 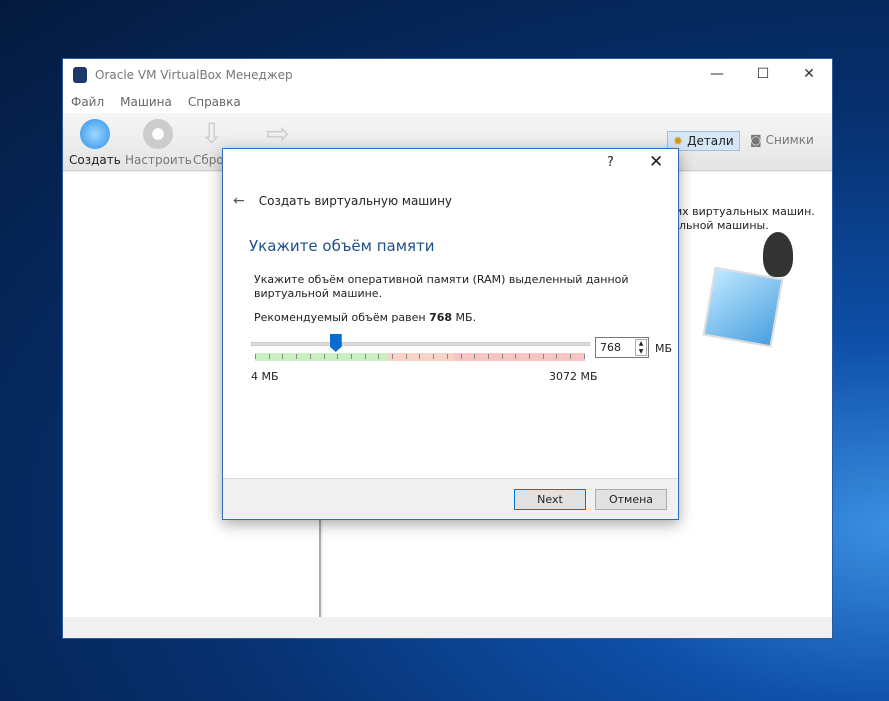 I want to click on title-bar: Oracle VM VirtualBox Менеджер — ☐ ✕, so click(x=447, y=75).